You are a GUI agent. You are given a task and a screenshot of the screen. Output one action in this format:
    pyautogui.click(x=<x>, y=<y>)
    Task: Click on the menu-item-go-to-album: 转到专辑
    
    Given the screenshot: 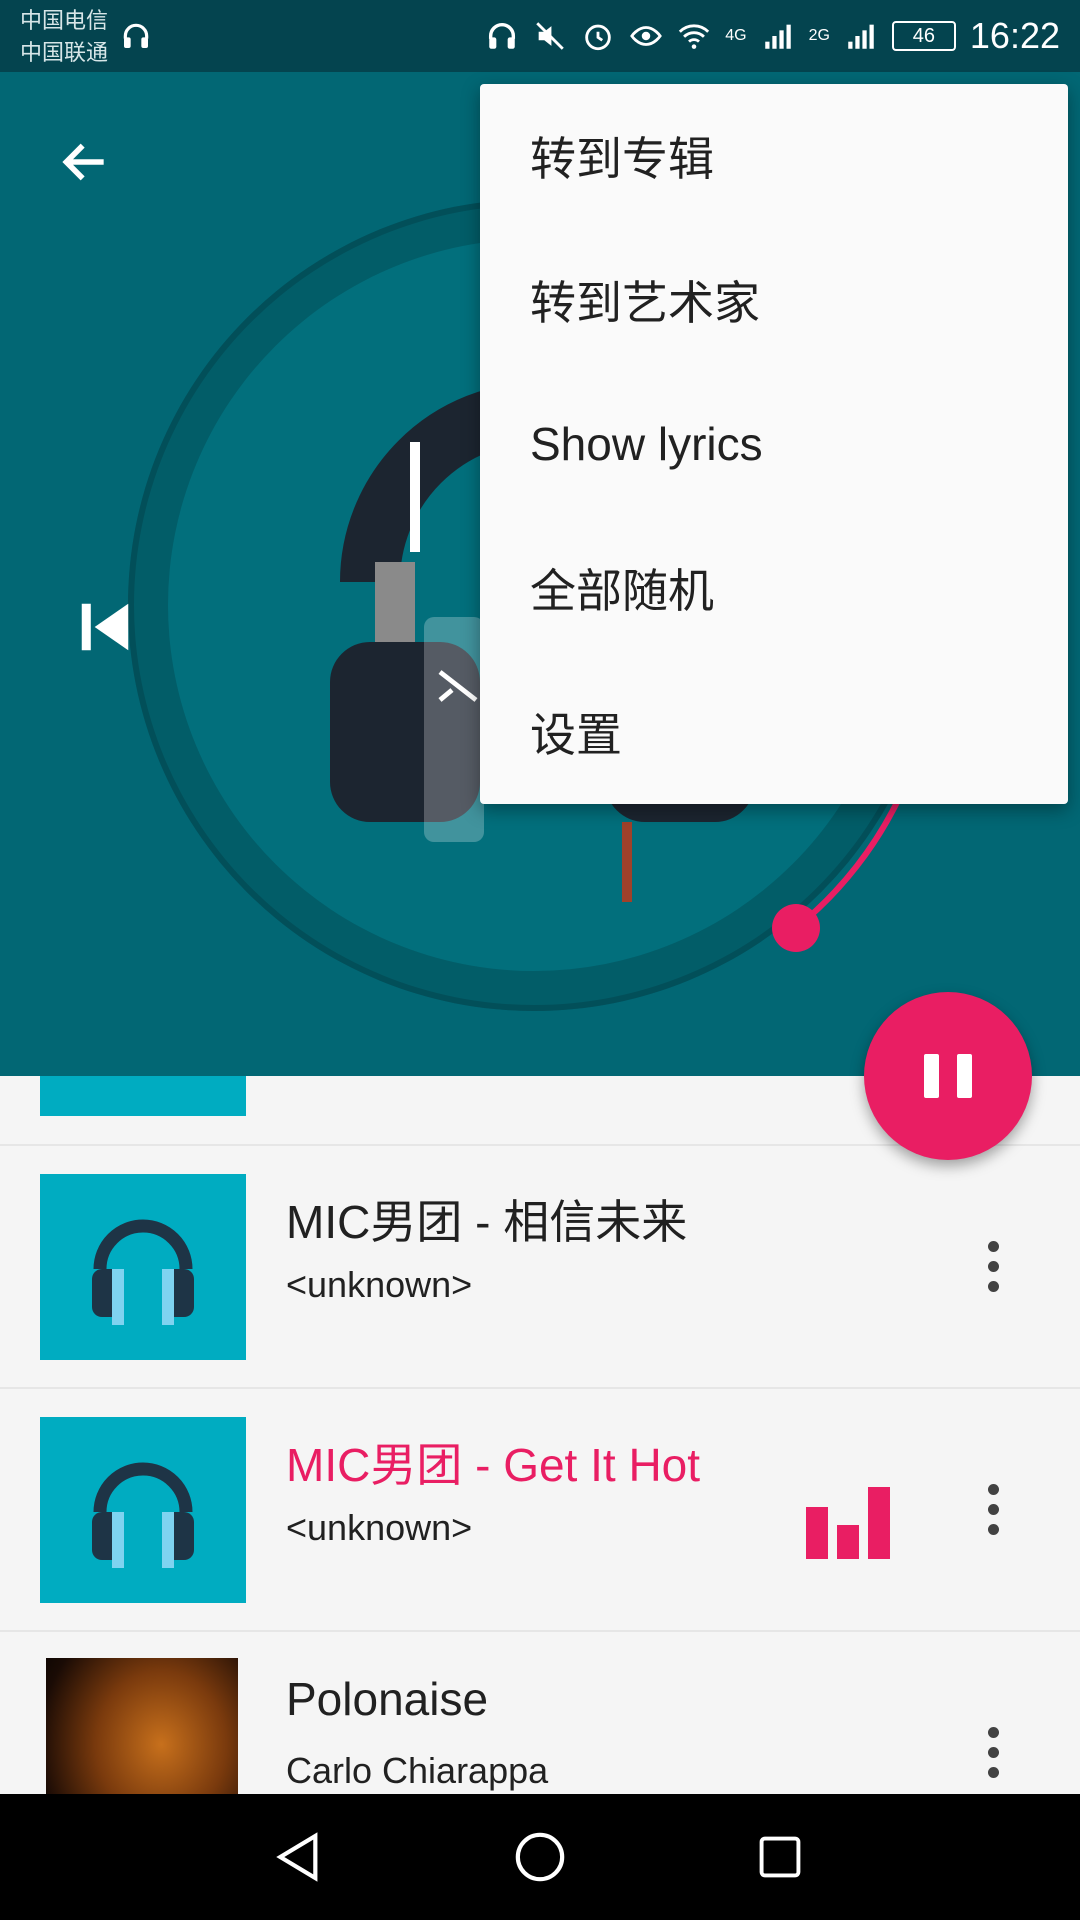 What is the action you would take?
    pyautogui.click(x=774, y=156)
    